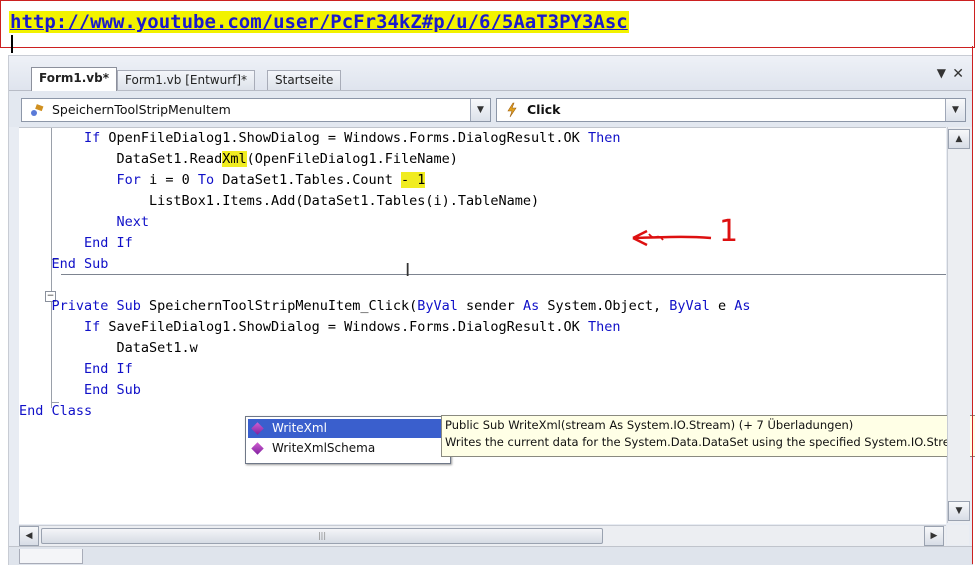 The height and width of the screenshot is (565, 975). I want to click on code-line-13: End Sub, so click(80, 390).